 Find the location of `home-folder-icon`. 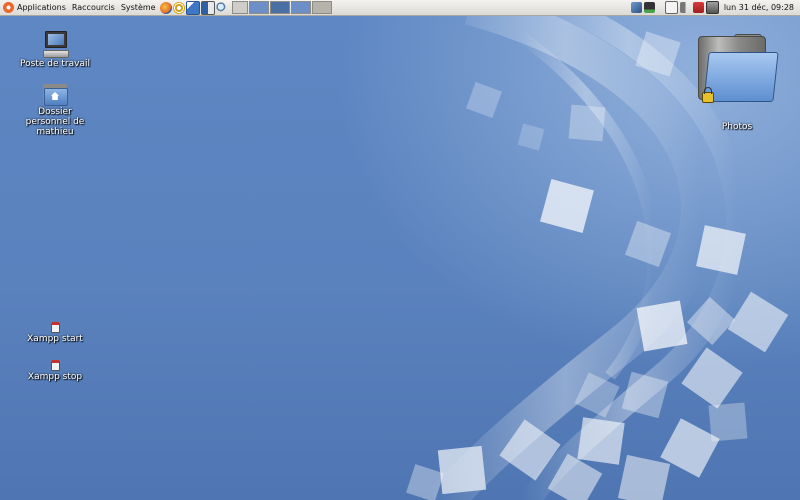

home-folder-icon is located at coordinates (55, 94).